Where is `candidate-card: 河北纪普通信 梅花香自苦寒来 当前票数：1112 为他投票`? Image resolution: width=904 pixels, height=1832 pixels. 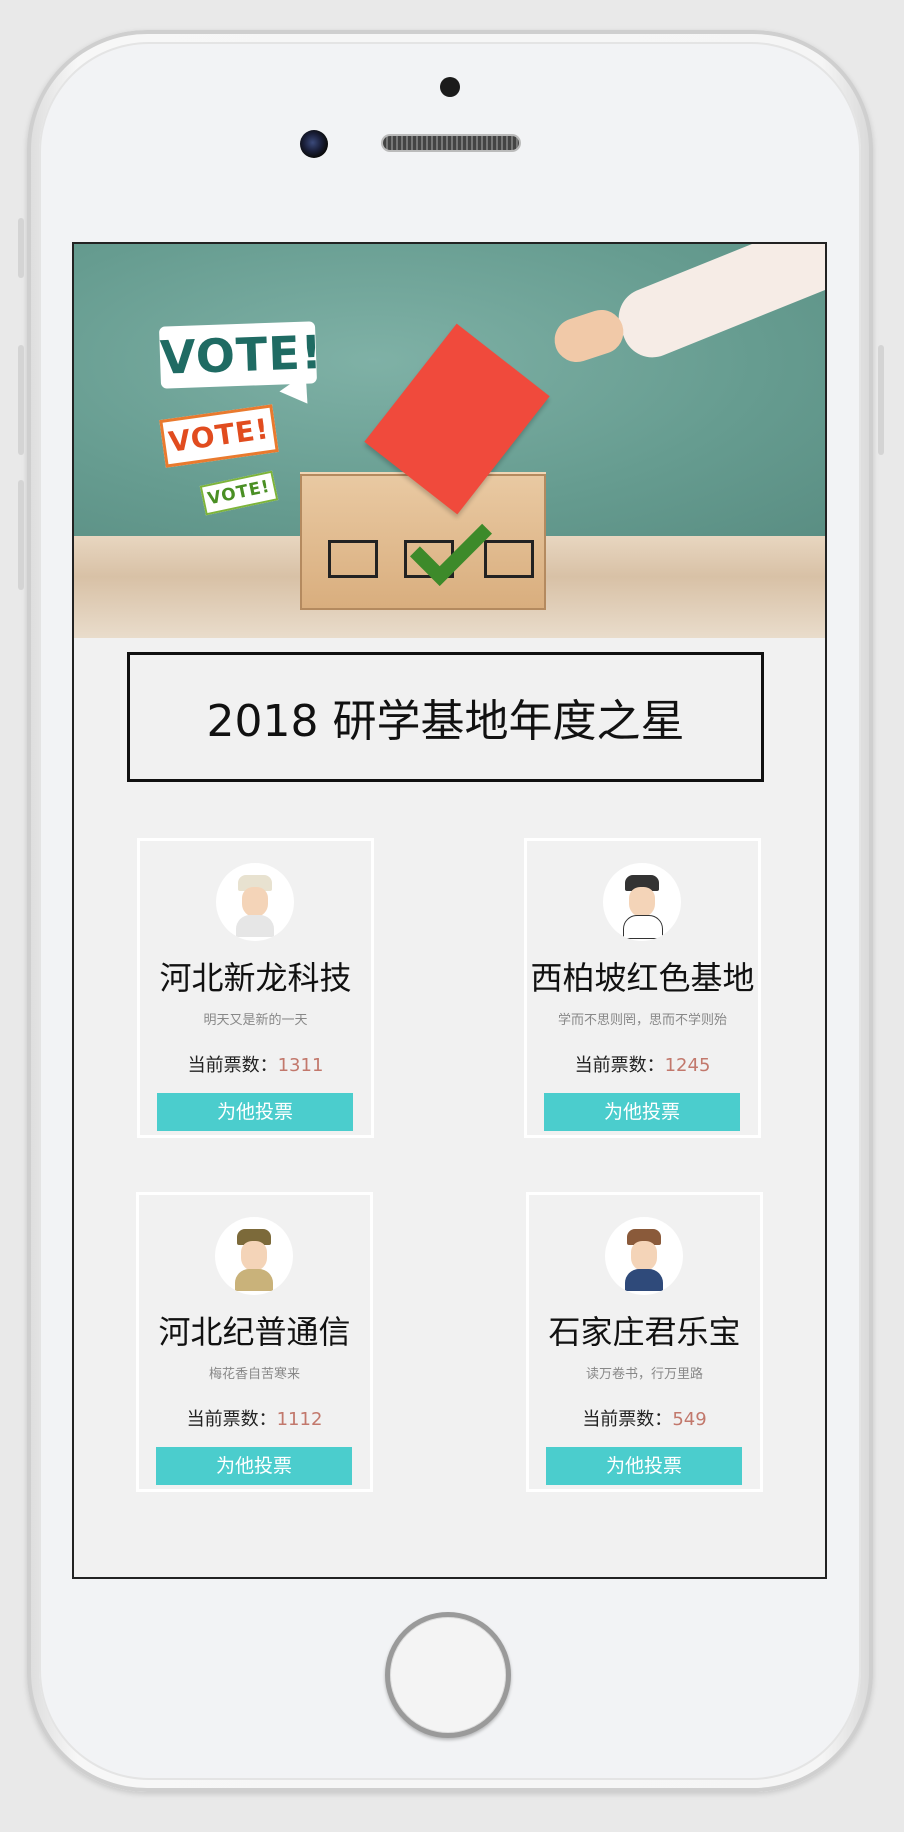
candidate-card: 河北纪普通信 梅花香自苦寒来 当前票数：1112 为他投票 is located at coordinates (254, 1342).